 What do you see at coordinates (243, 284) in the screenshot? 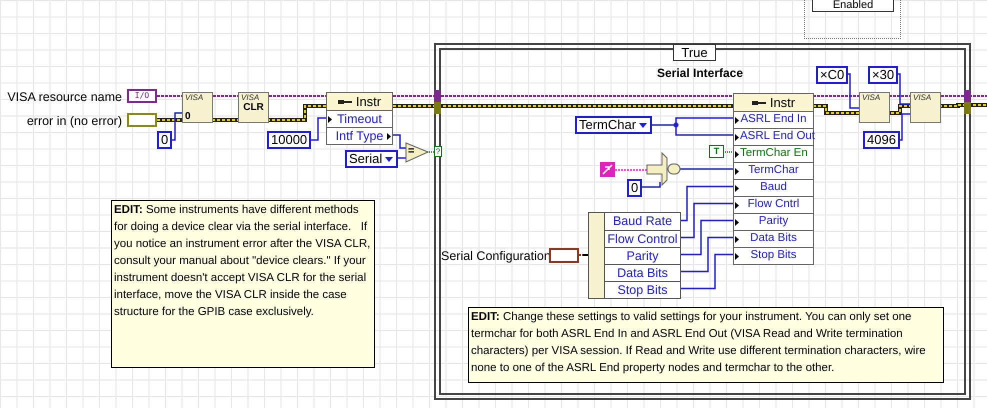
I see `comment-note: EDIT: Some instruments have different methods for doing a device clear via the serial interface. If you notice an instrument error after the VISA CLR, consult your manual about "device clears." If your instrument doesn't accept VISA CLR for the serial interface, move the VISA CLR inside the case structure for the GPIB case exclusively.` at bounding box center [243, 284].